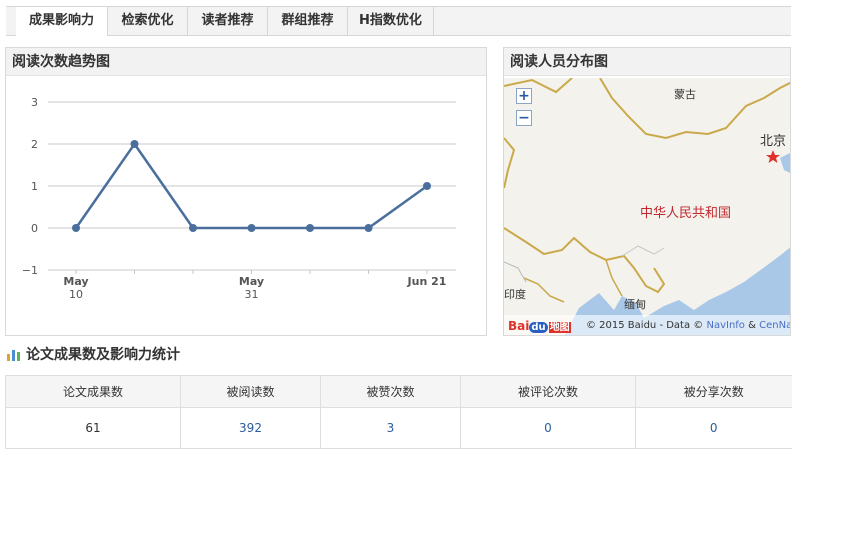 Image resolution: width=864 pixels, height=540 pixels. I want to click on stats-header-row: 论文成果数 被阅读数 被赞次数 被评论次数 被分享次数, so click(398, 391).